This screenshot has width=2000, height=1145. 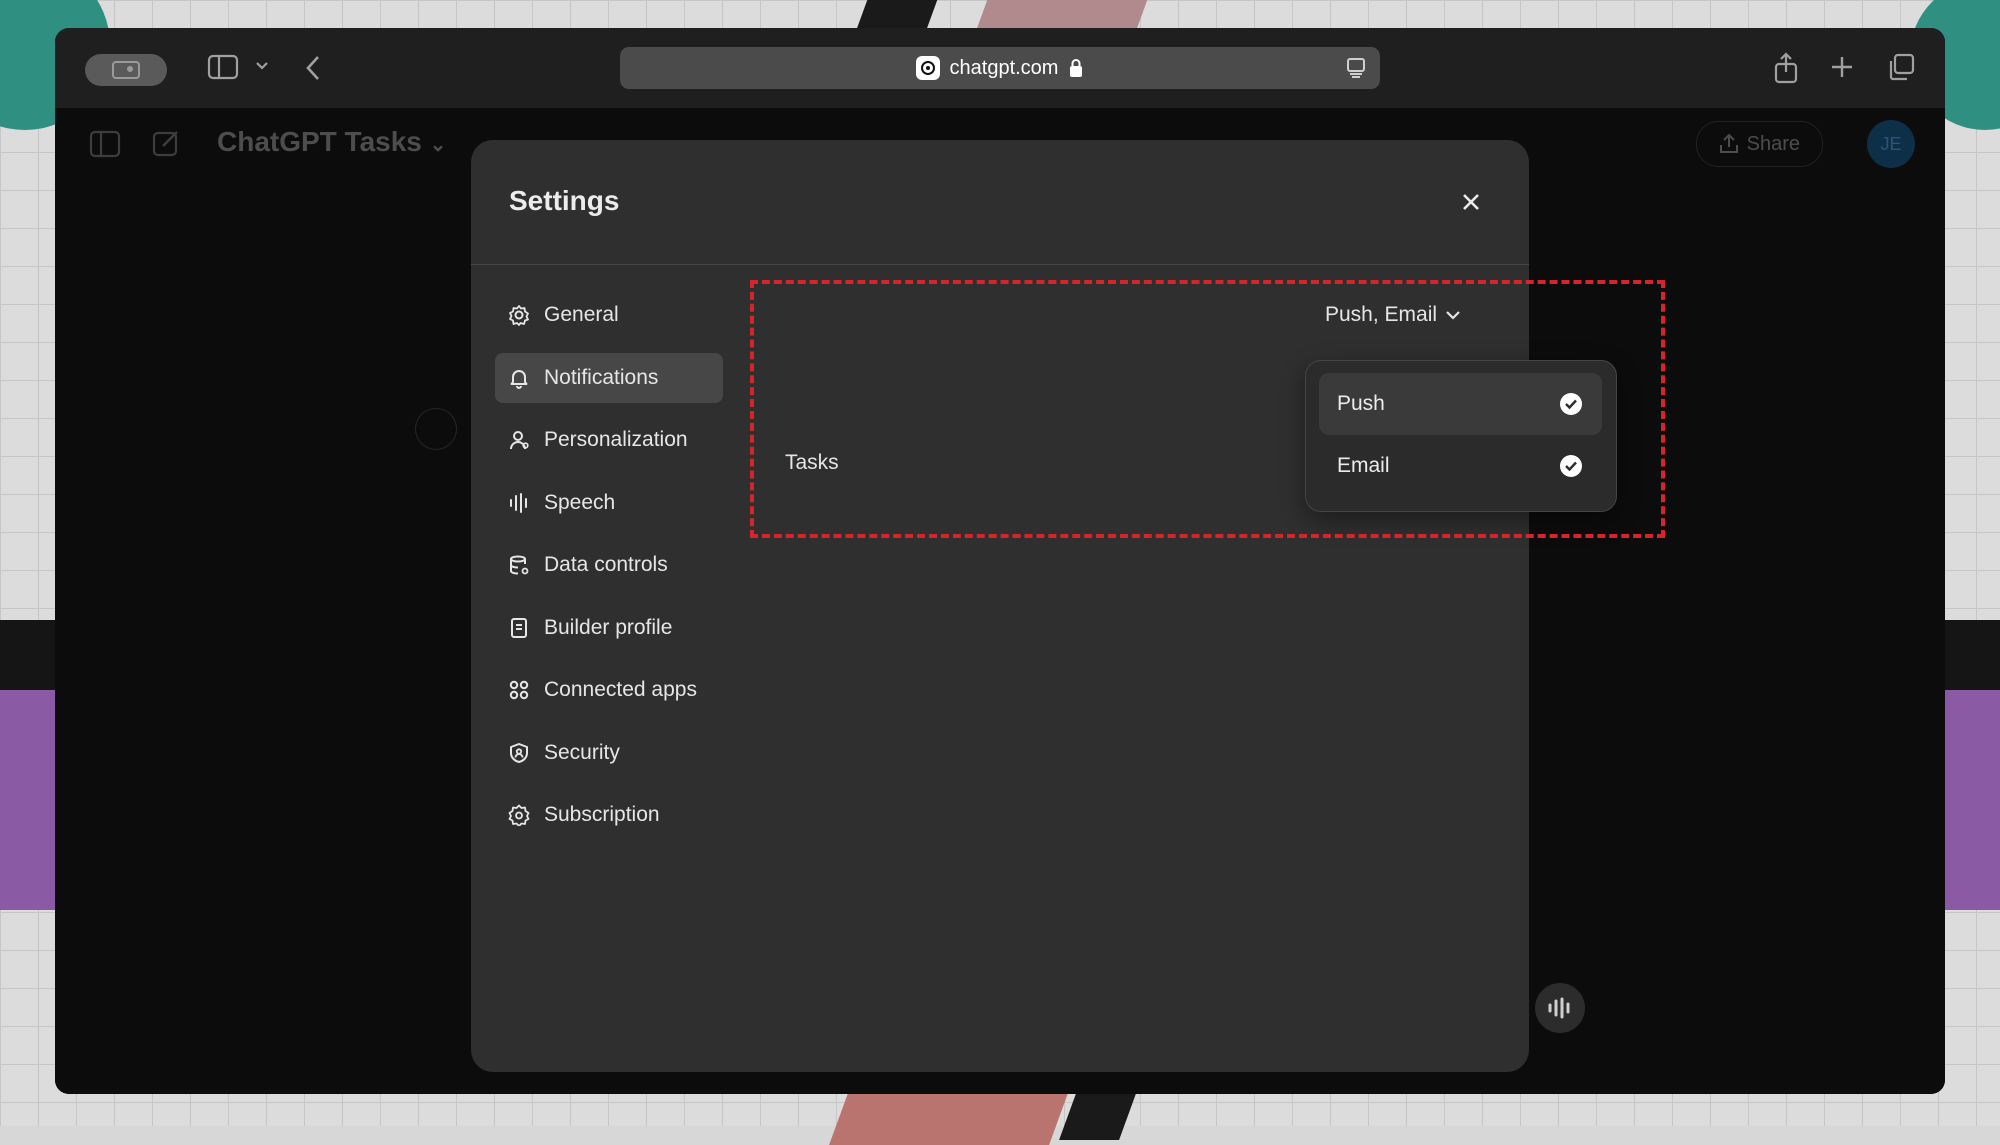 I want to click on option-label: Email, so click(x=1363, y=465).